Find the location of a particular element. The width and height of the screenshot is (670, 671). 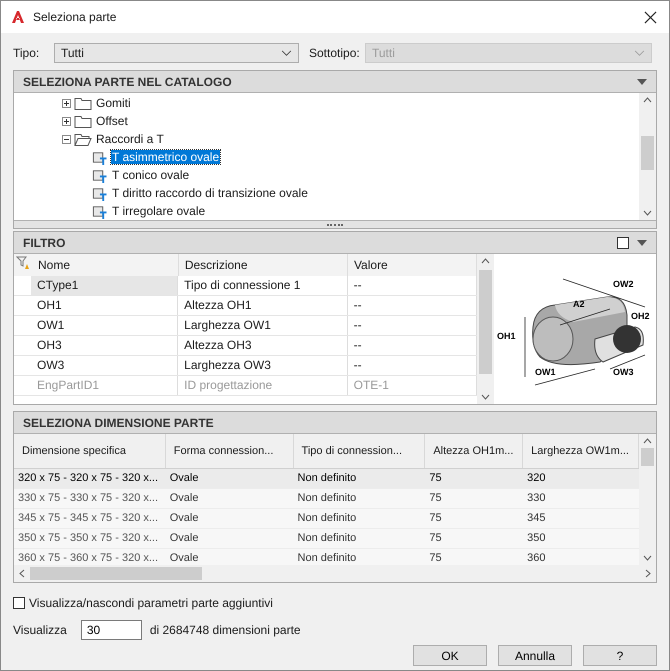

chevron-down-icon is located at coordinates (639, 53).